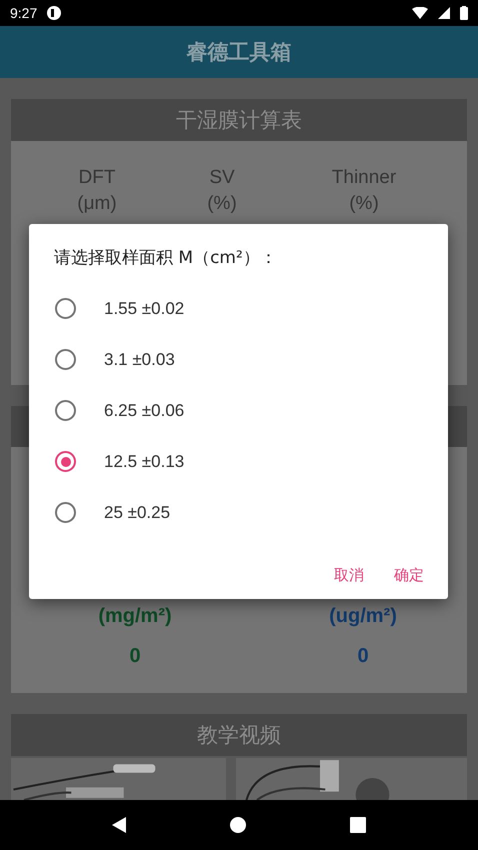 Image resolution: width=478 pixels, height=850 pixels. I want to click on column-label: SV, so click(222, 178).